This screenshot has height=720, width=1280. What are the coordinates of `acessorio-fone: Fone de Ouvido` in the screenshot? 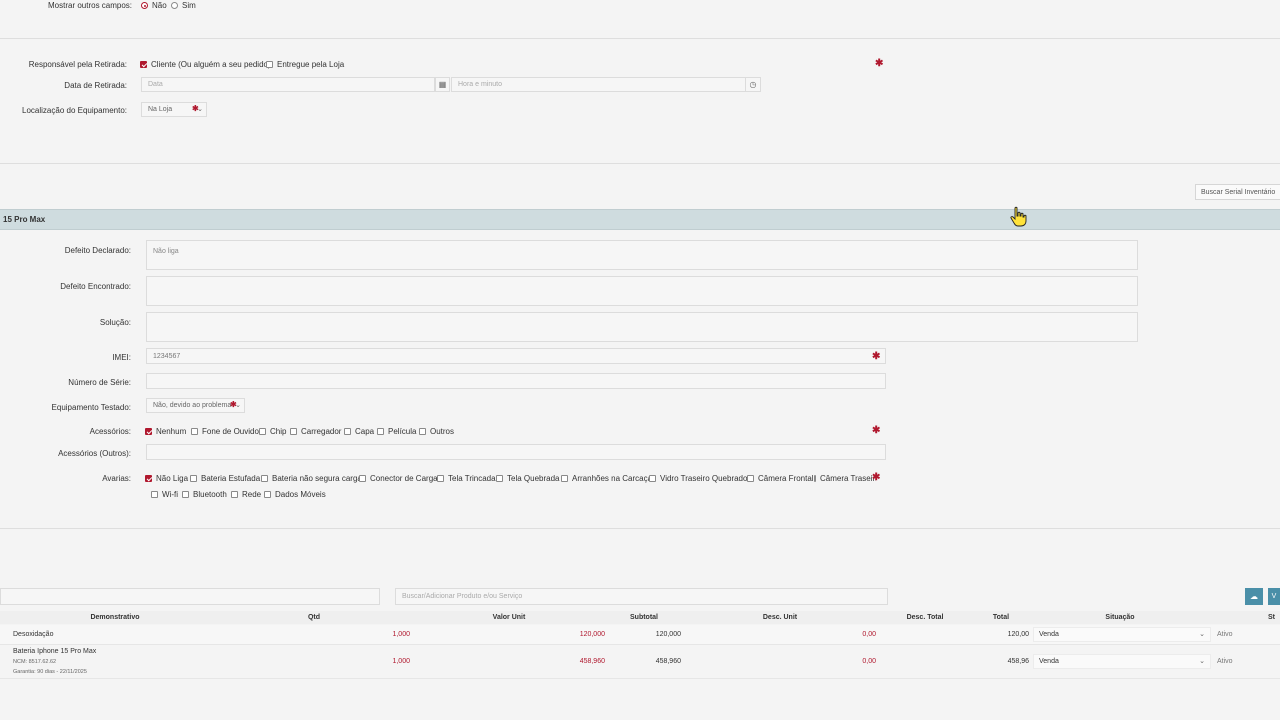 It's located at (225, 431).